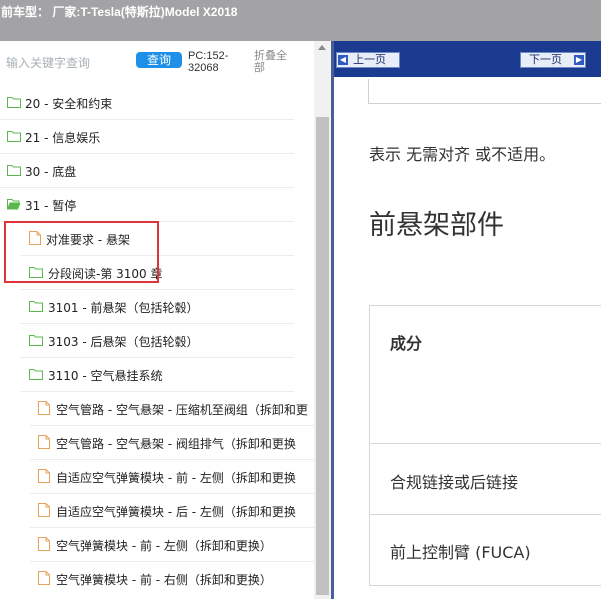 The height and width of the screenshot is (599, 601). Describe the element at coordinates (164, 546) in the screenshot. I see `tree-item-label: 空气弹簧模块 - 前 - 左侧（拆卸和更换）` at that location.